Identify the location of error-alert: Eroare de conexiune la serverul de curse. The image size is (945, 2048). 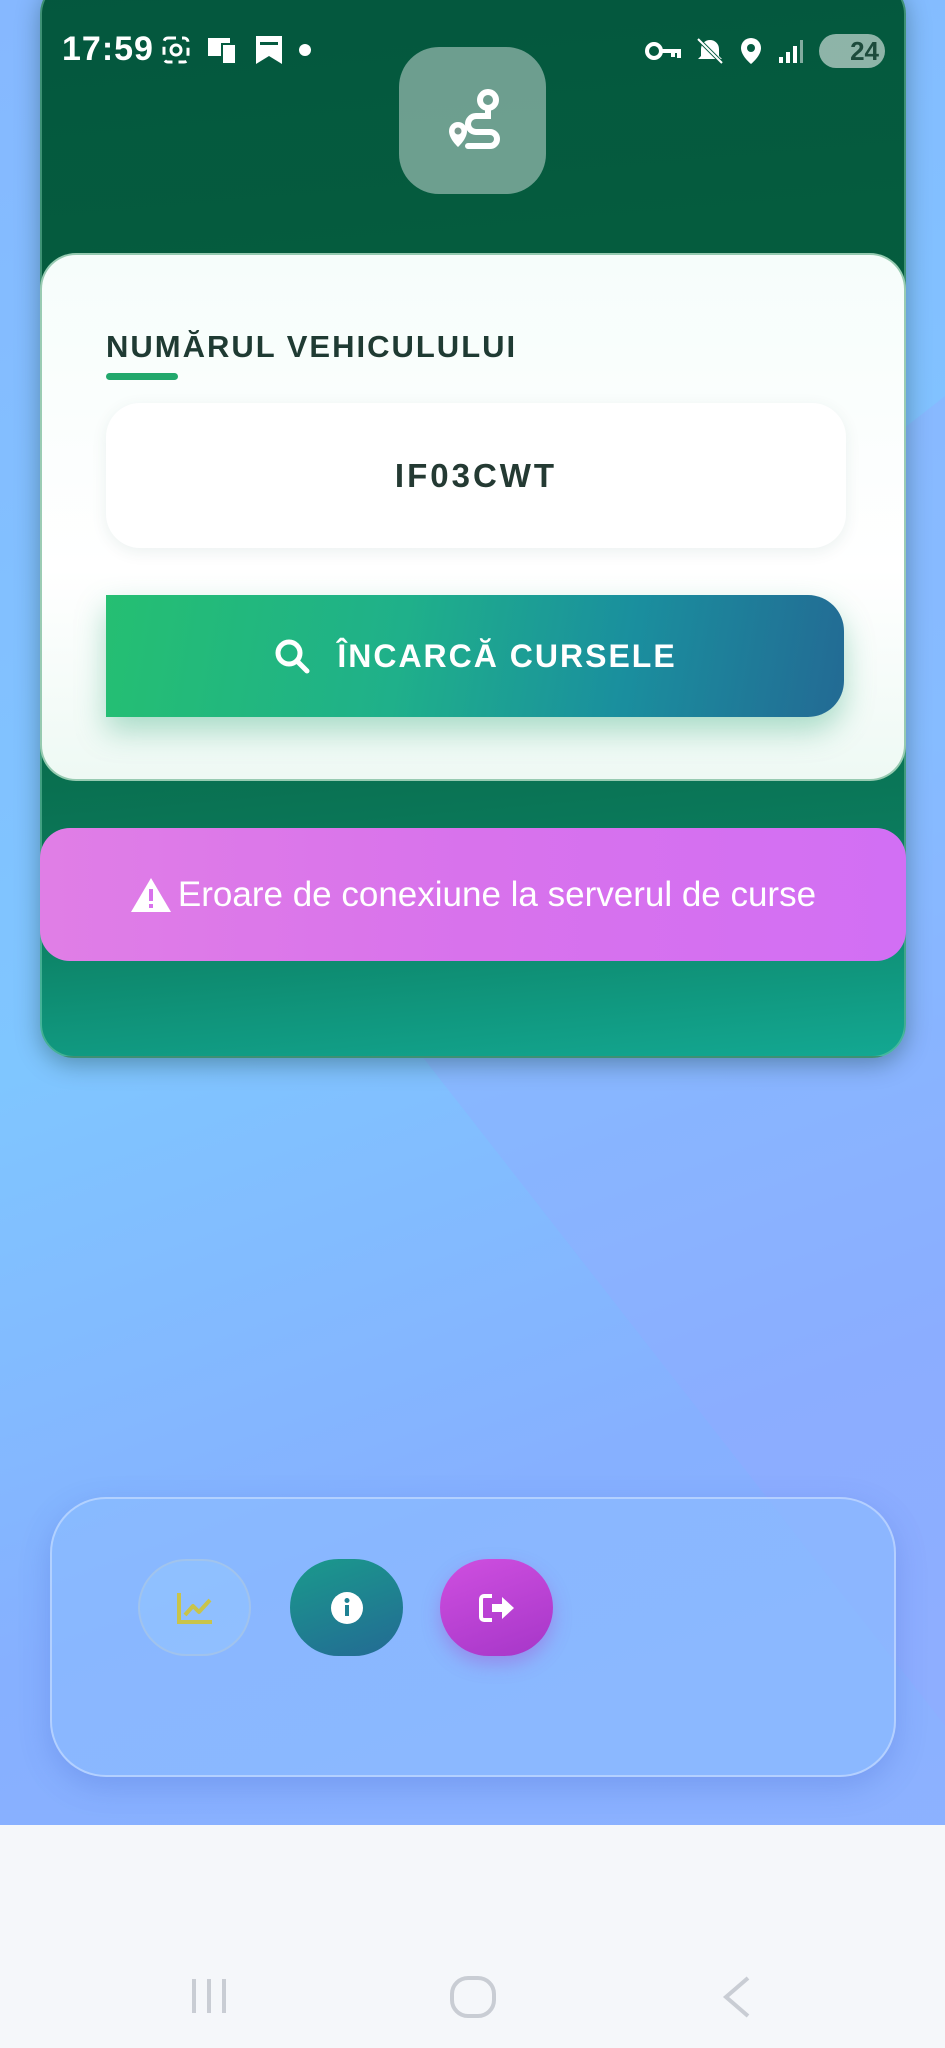
(473, 894).